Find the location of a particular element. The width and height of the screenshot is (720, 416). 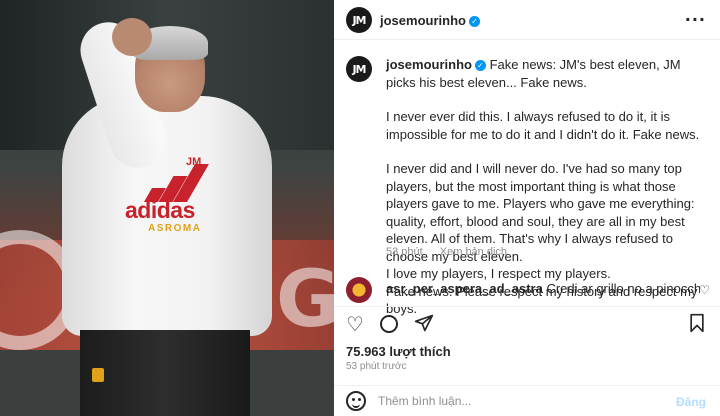

commenter-avatar is located at coordinates (359, 290).